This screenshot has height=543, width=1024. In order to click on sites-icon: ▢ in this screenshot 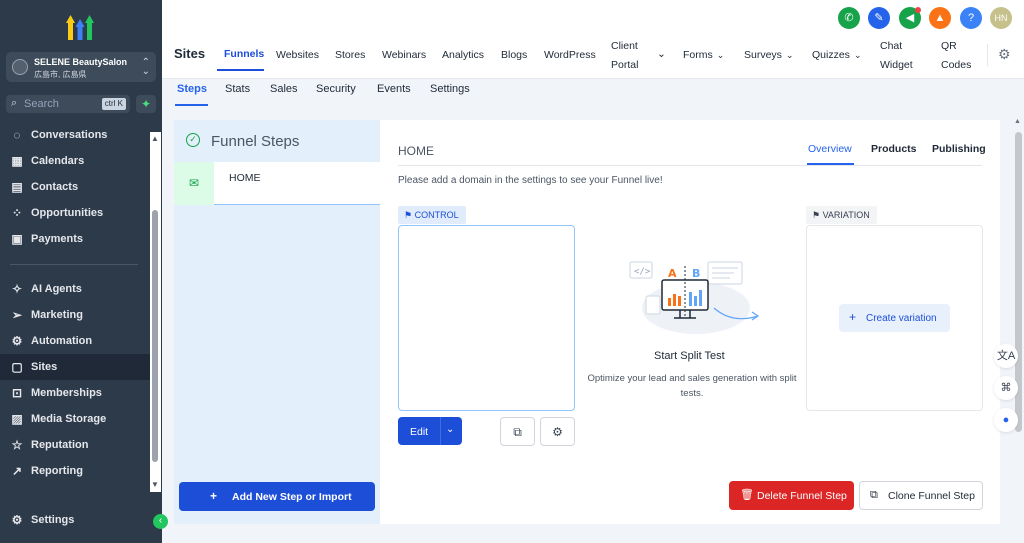, I will do `click(17, 367)`.